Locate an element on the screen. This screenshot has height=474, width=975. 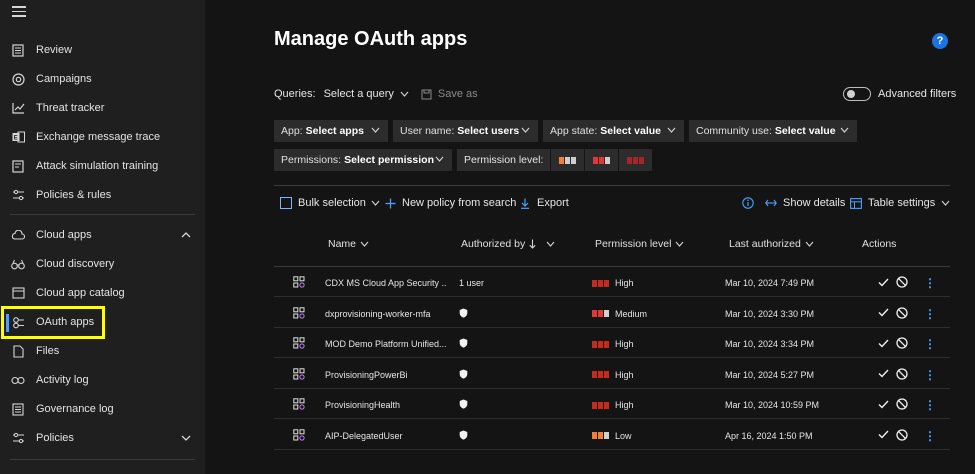
new-policy-button: New policy from search is located at coordinates (450, 203).